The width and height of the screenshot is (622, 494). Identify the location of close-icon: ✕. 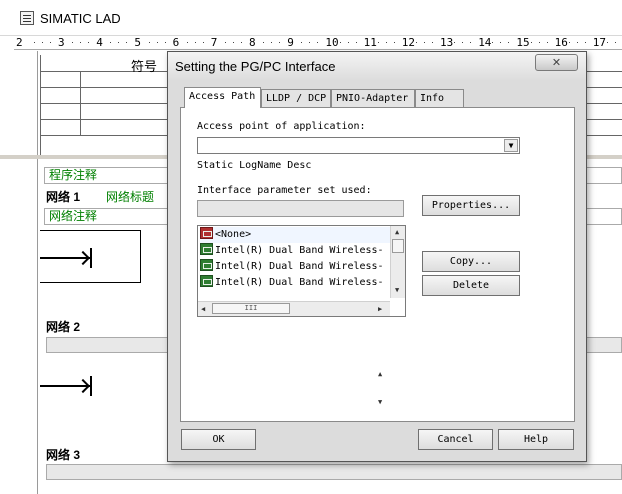
(556, 62).